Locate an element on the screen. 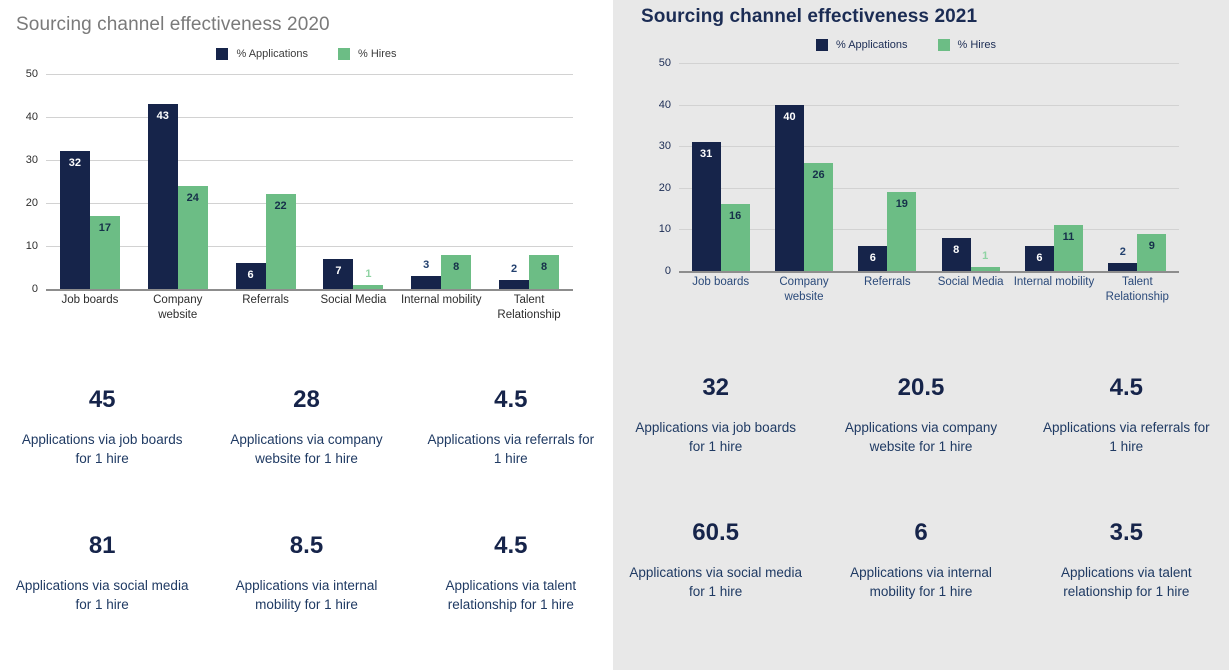 This screenshot has height=670, width=1229. stat-value: 60.5 is located at coordinates (716, 532).